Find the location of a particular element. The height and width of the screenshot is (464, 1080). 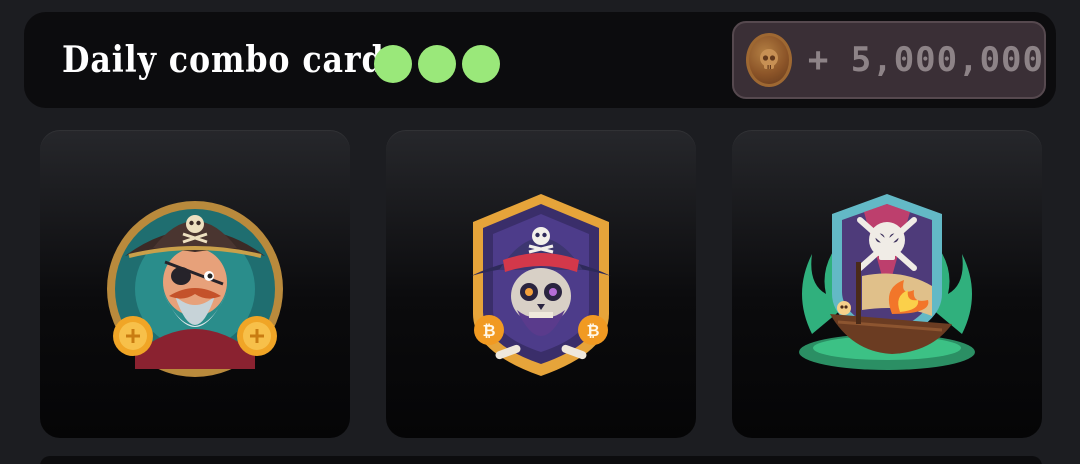

skeleton-pirate-bitcoin-icon: ₿ ₿ is located at coordinates (541, 285).